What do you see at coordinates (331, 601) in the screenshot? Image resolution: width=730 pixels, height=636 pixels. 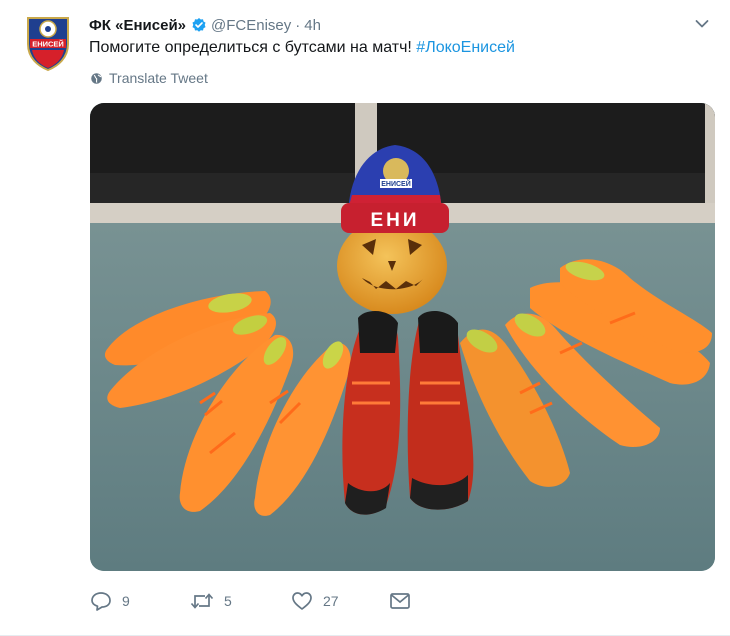 I see `like-count: 27` at bounding box center [331, 601].